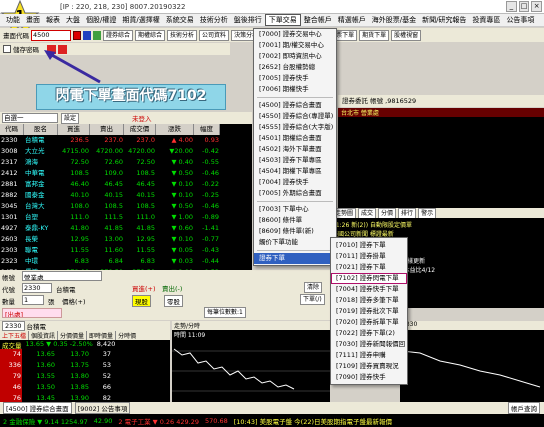 The width and height of the screenshot is (544, 427). Describe the element at coordinates (295, 127) in the screenshot. I see `menu-option: [4555] 證券綜合(大字版)` at that location.